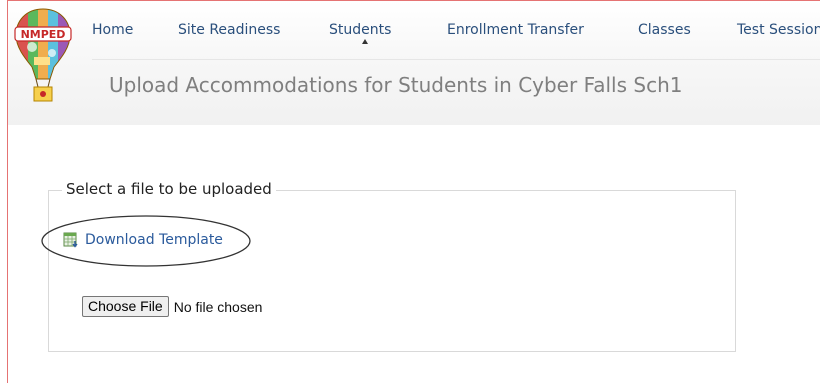  I want to click on nav-enrollment-transfer: Enrollment Transfer, so click(515, 30).